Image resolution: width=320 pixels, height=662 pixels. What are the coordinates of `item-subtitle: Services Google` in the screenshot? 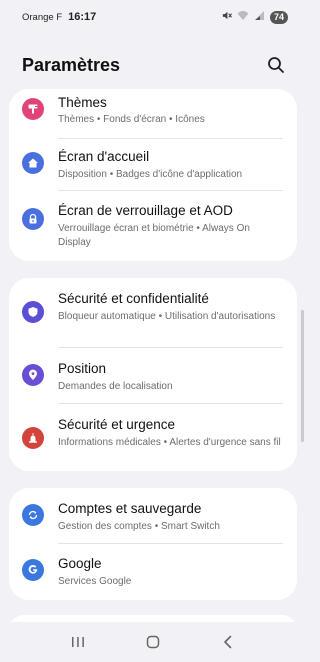 It's located at (95, 581).